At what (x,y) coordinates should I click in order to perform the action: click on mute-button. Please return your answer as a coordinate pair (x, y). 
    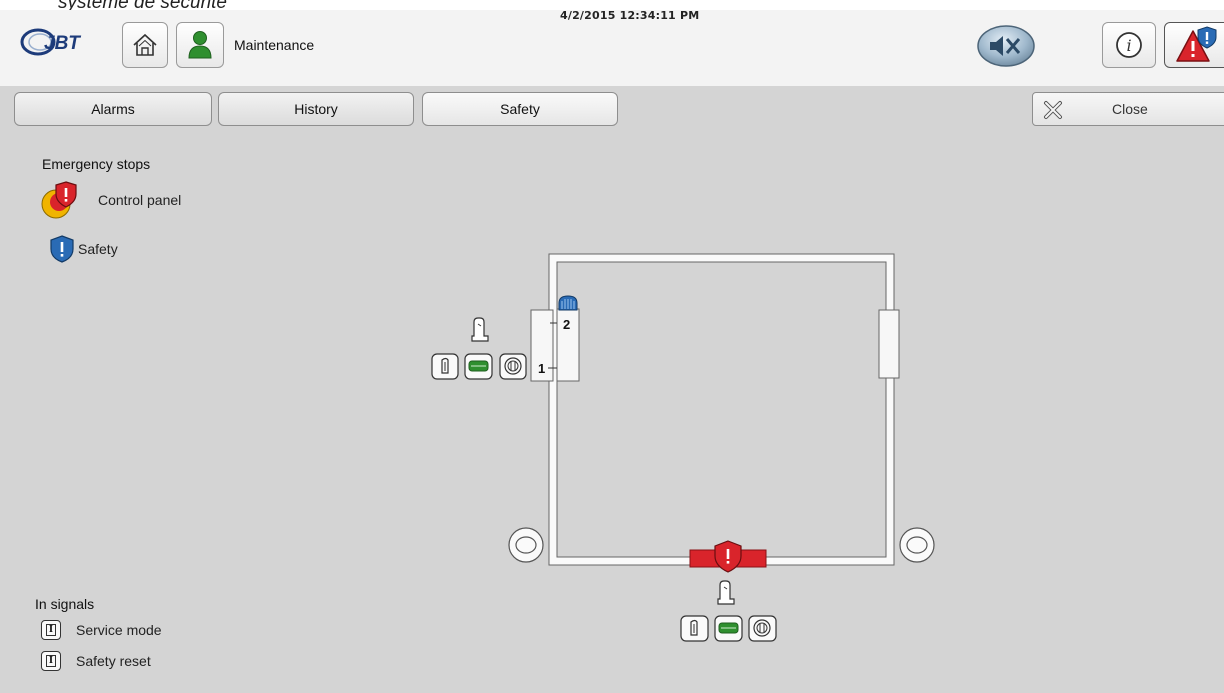
    Looking at the image, I should click on (1006, 46).